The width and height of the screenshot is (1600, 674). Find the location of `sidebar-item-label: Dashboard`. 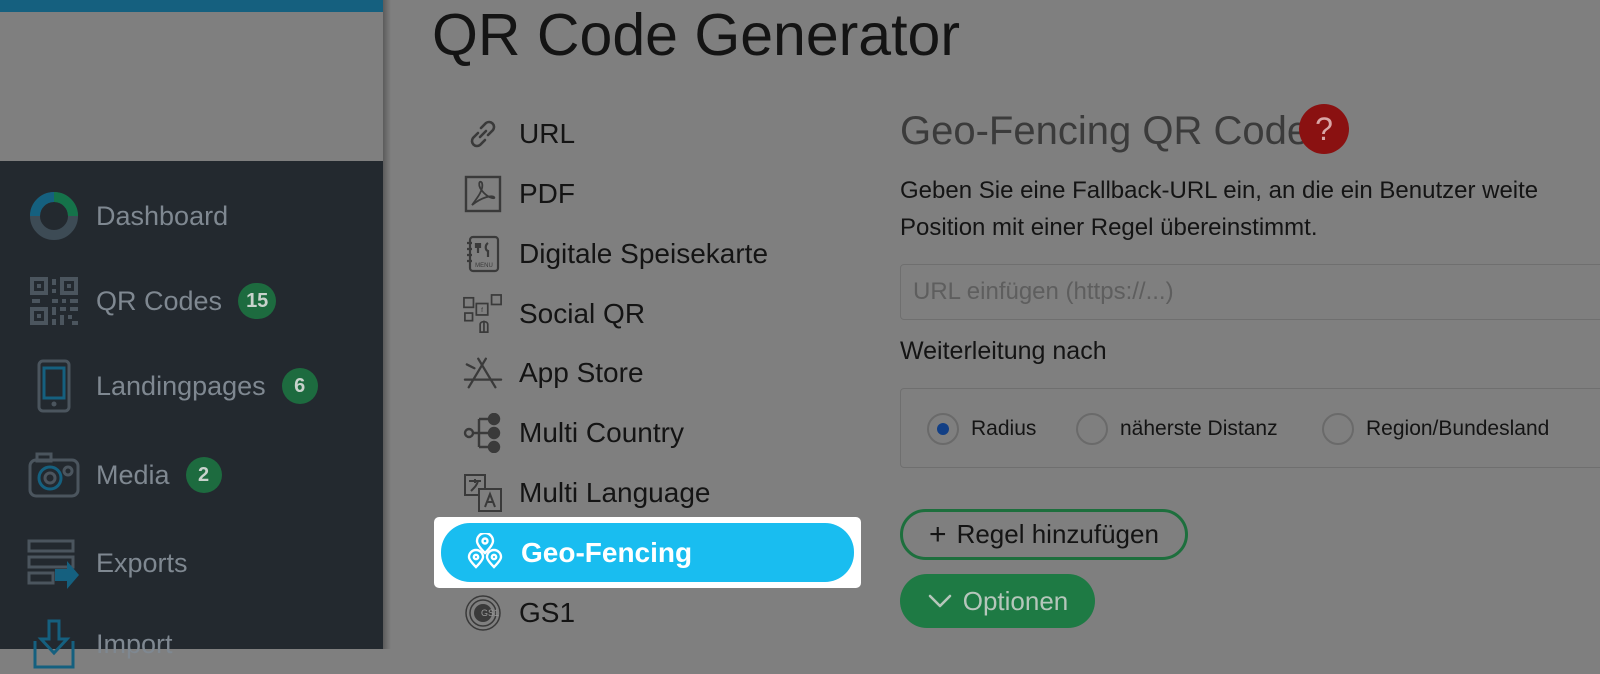

sidebar-item-label: Dashboard is located at coordinates (162, 215).